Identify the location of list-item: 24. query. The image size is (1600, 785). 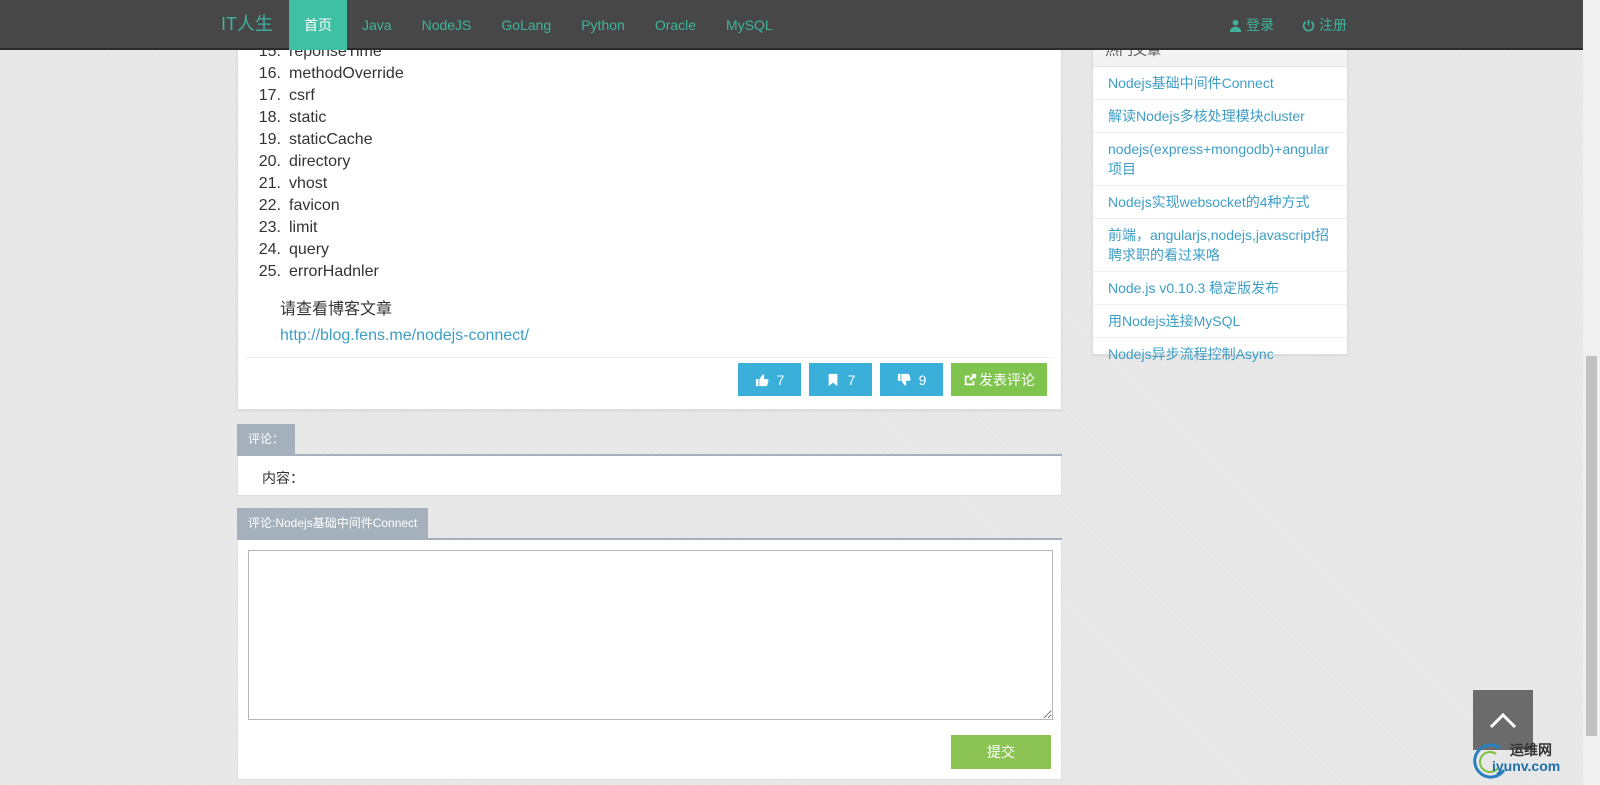
(330, 250).